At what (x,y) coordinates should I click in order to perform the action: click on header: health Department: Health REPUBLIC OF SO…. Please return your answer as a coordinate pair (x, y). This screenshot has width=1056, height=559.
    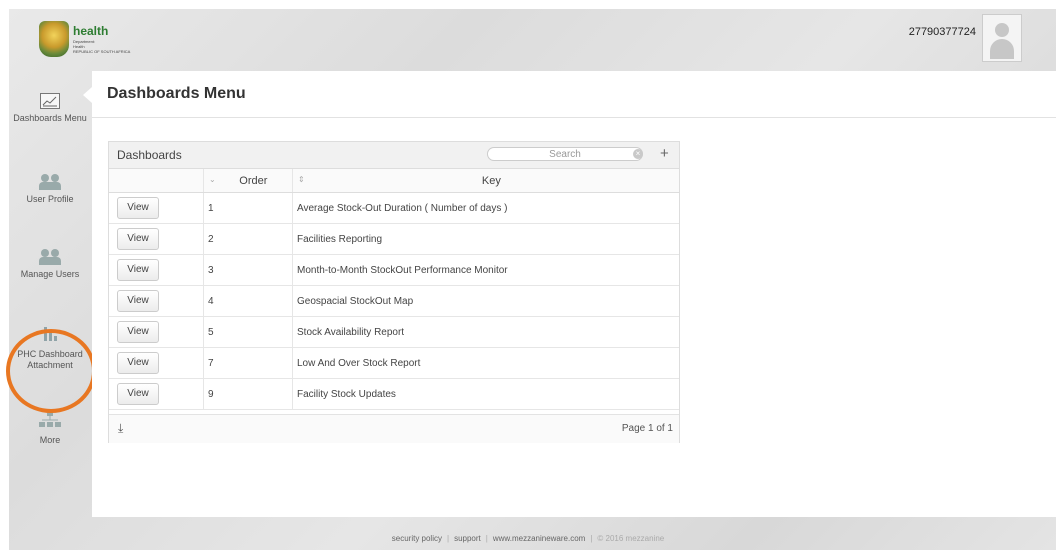
    Looking at the image, I should click on (532, 40).